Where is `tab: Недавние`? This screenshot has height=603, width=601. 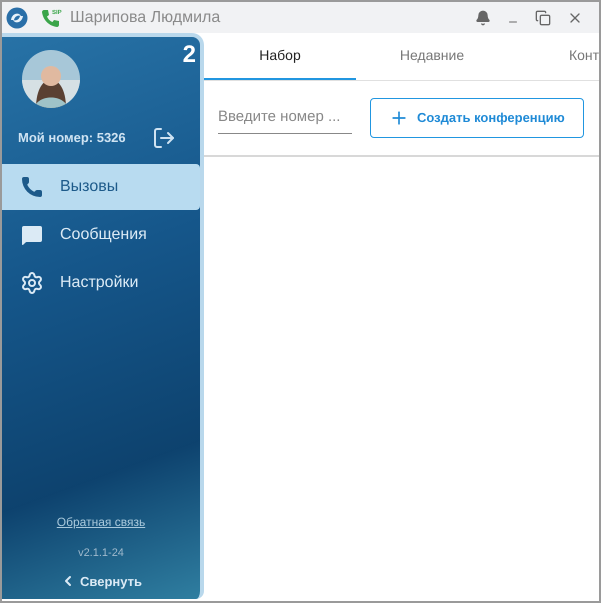
tab: Недавние is located at coordinates (432, 56).